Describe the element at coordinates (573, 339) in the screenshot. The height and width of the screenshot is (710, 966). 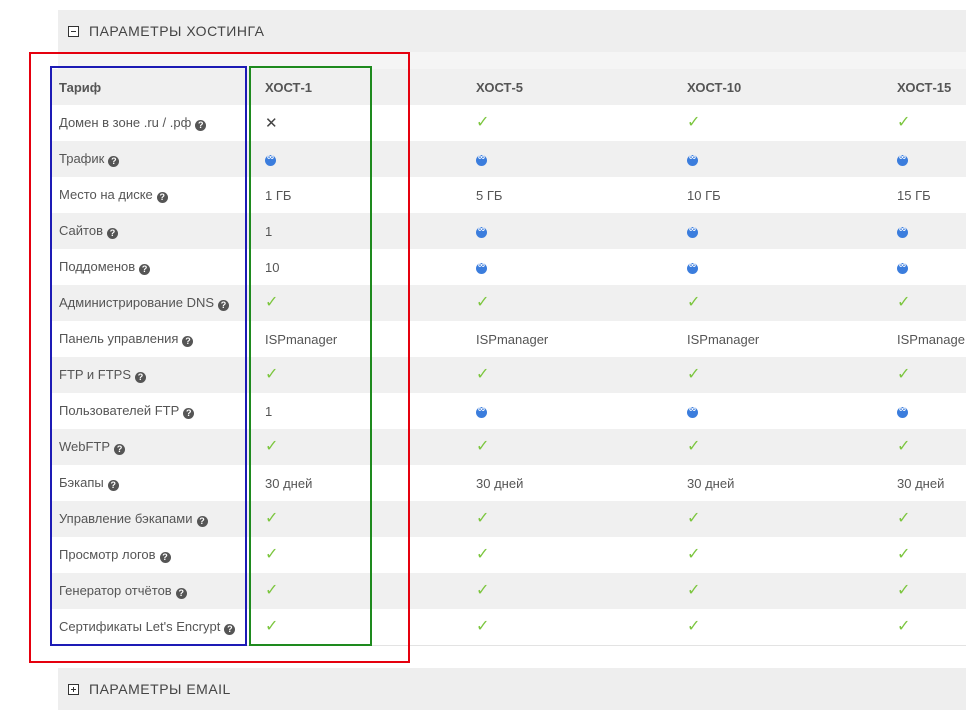
I see `value-cell: ISPmanager` at that location.